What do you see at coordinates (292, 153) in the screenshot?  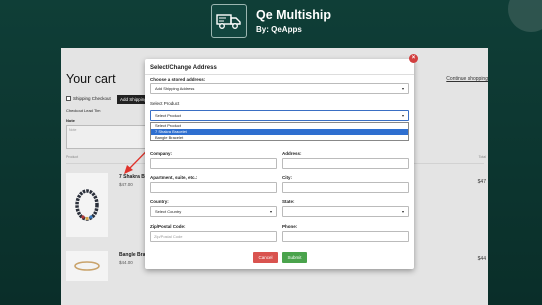 I see `address-label: Address:` at bounding box center [292, 153].